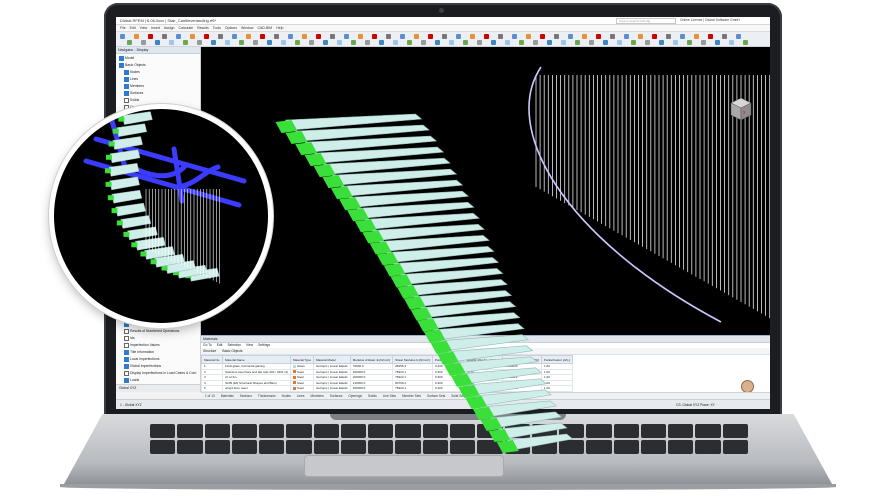 The width and height of the screenshot is (896, 504). What do you see at coordinates (158, 359) in the screenshot?
I see `nav-tree-item: Local Imperfections` at bounding box center [158, 359].